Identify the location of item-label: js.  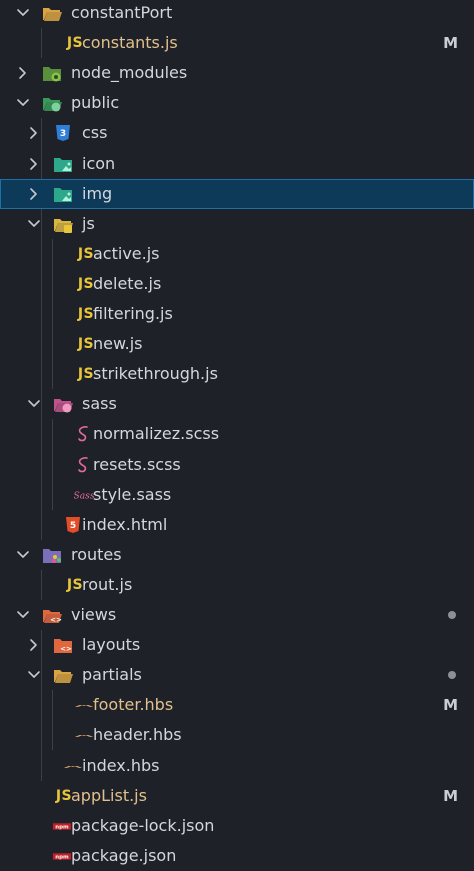
(88, 223).